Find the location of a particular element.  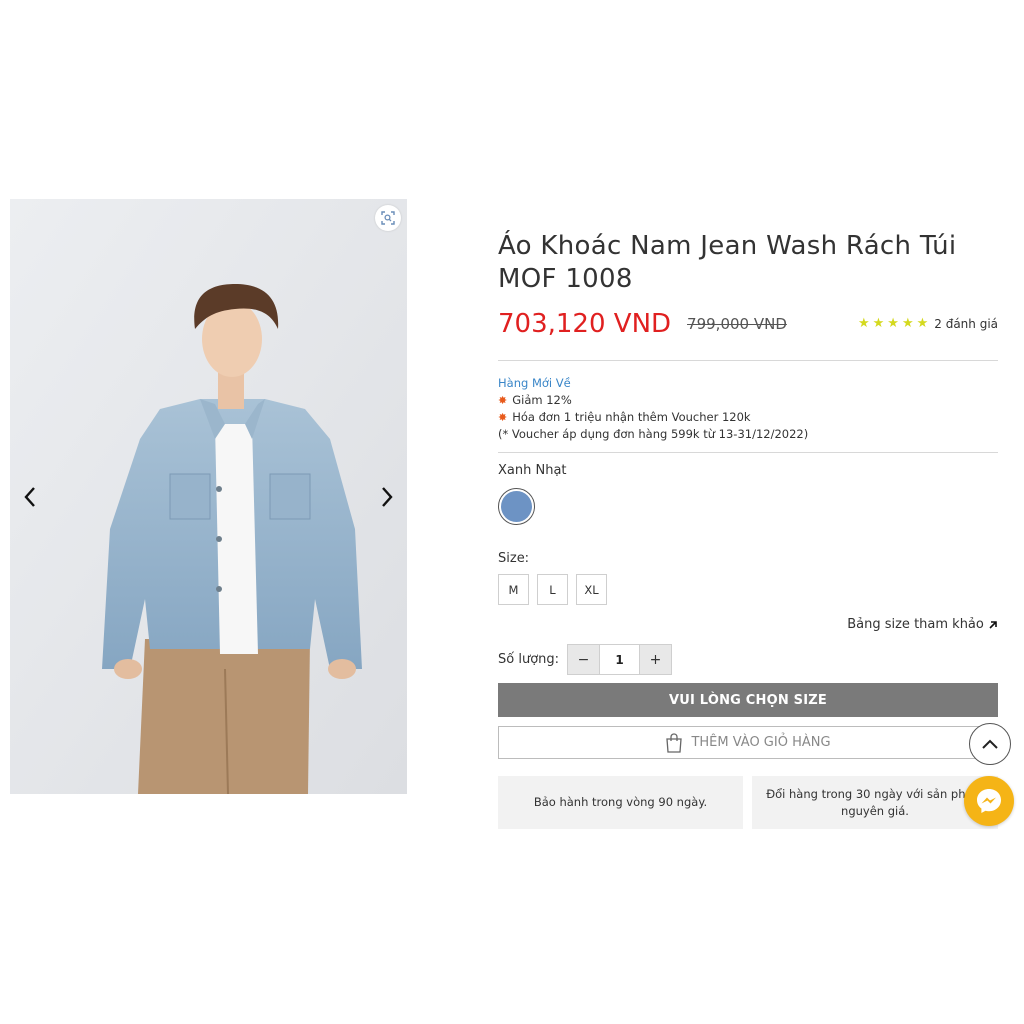

warranty-perk: Bảo hành trong vòng 90 ngày. is located at coordinates (620, 802).